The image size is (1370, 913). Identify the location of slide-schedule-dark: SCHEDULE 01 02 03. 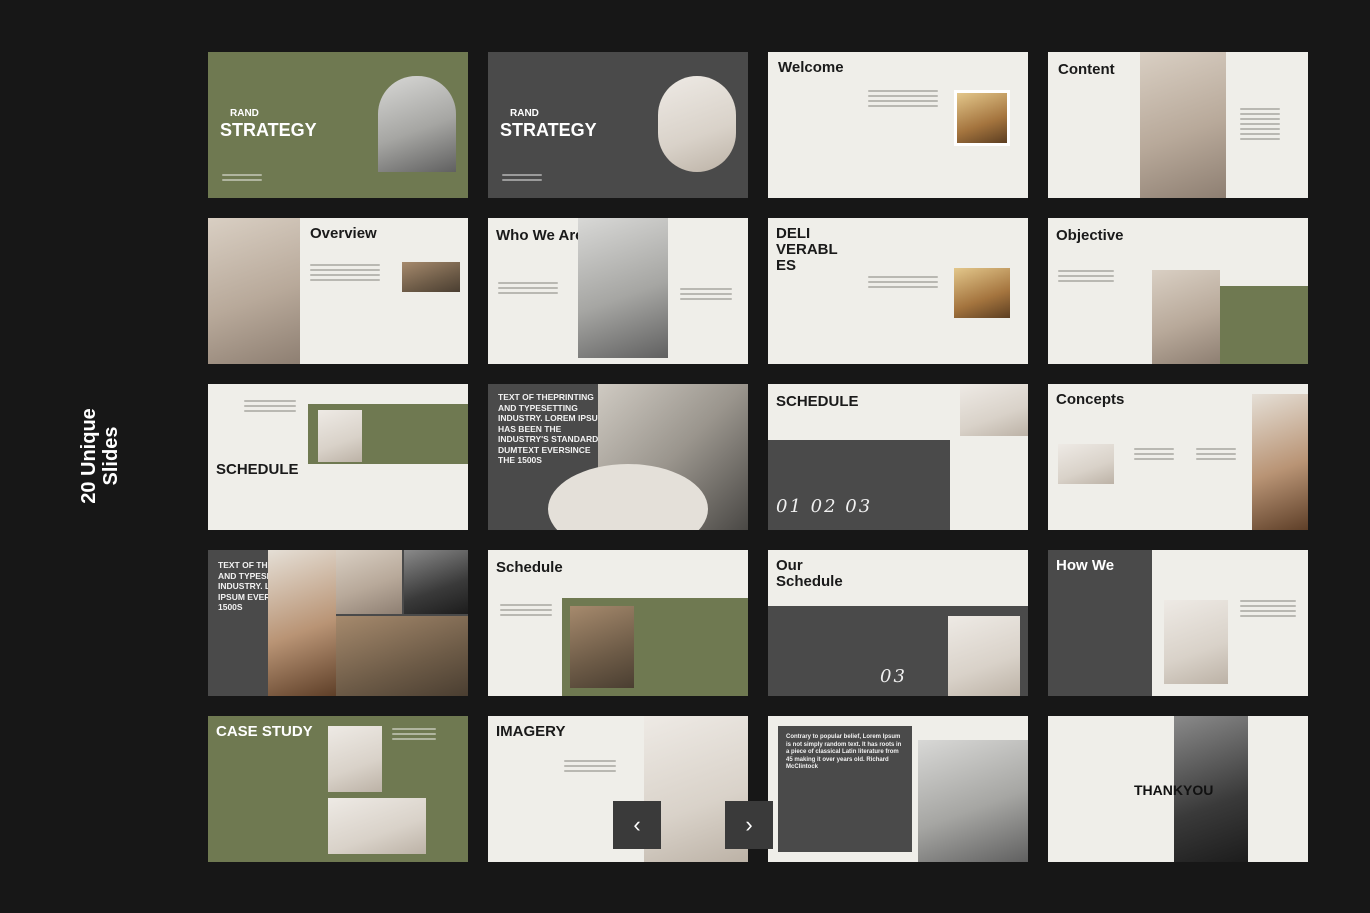
(898, 457).